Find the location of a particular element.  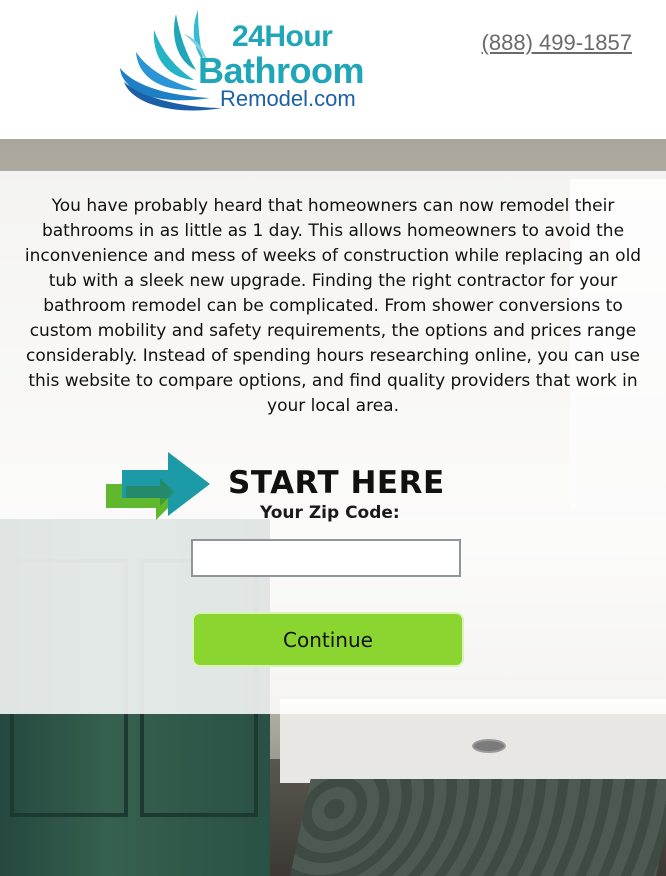

phone-link: (888) 499-1857 is located at coordinates (557, 43).